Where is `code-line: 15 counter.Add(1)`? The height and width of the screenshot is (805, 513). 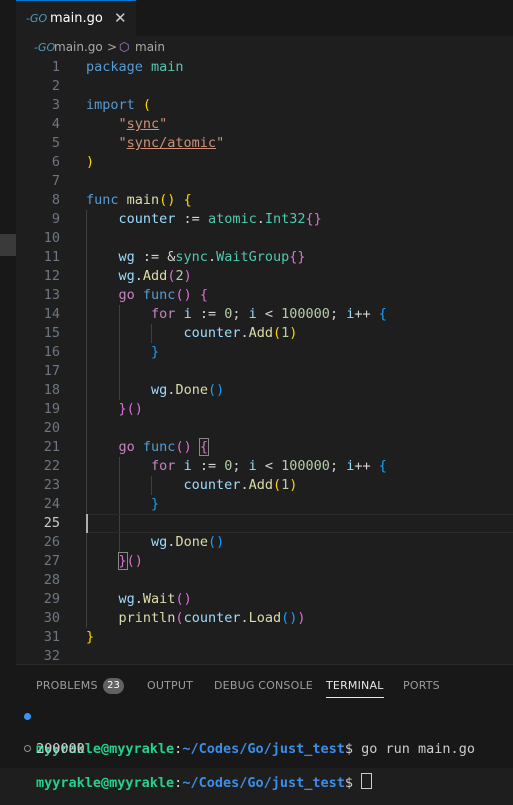 code-line: 15 counter.Add(1) is located at coordinates (264, 333).